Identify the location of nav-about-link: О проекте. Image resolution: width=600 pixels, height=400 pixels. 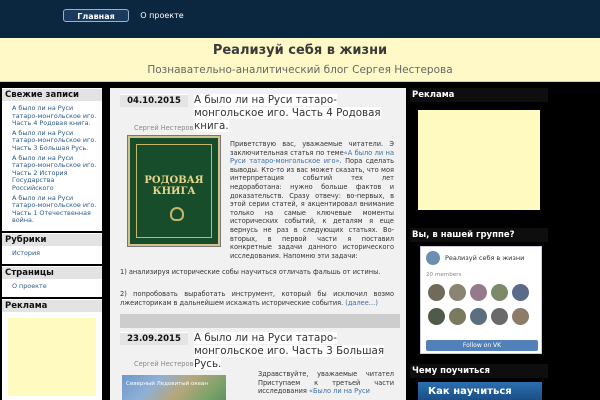
(162, 15).